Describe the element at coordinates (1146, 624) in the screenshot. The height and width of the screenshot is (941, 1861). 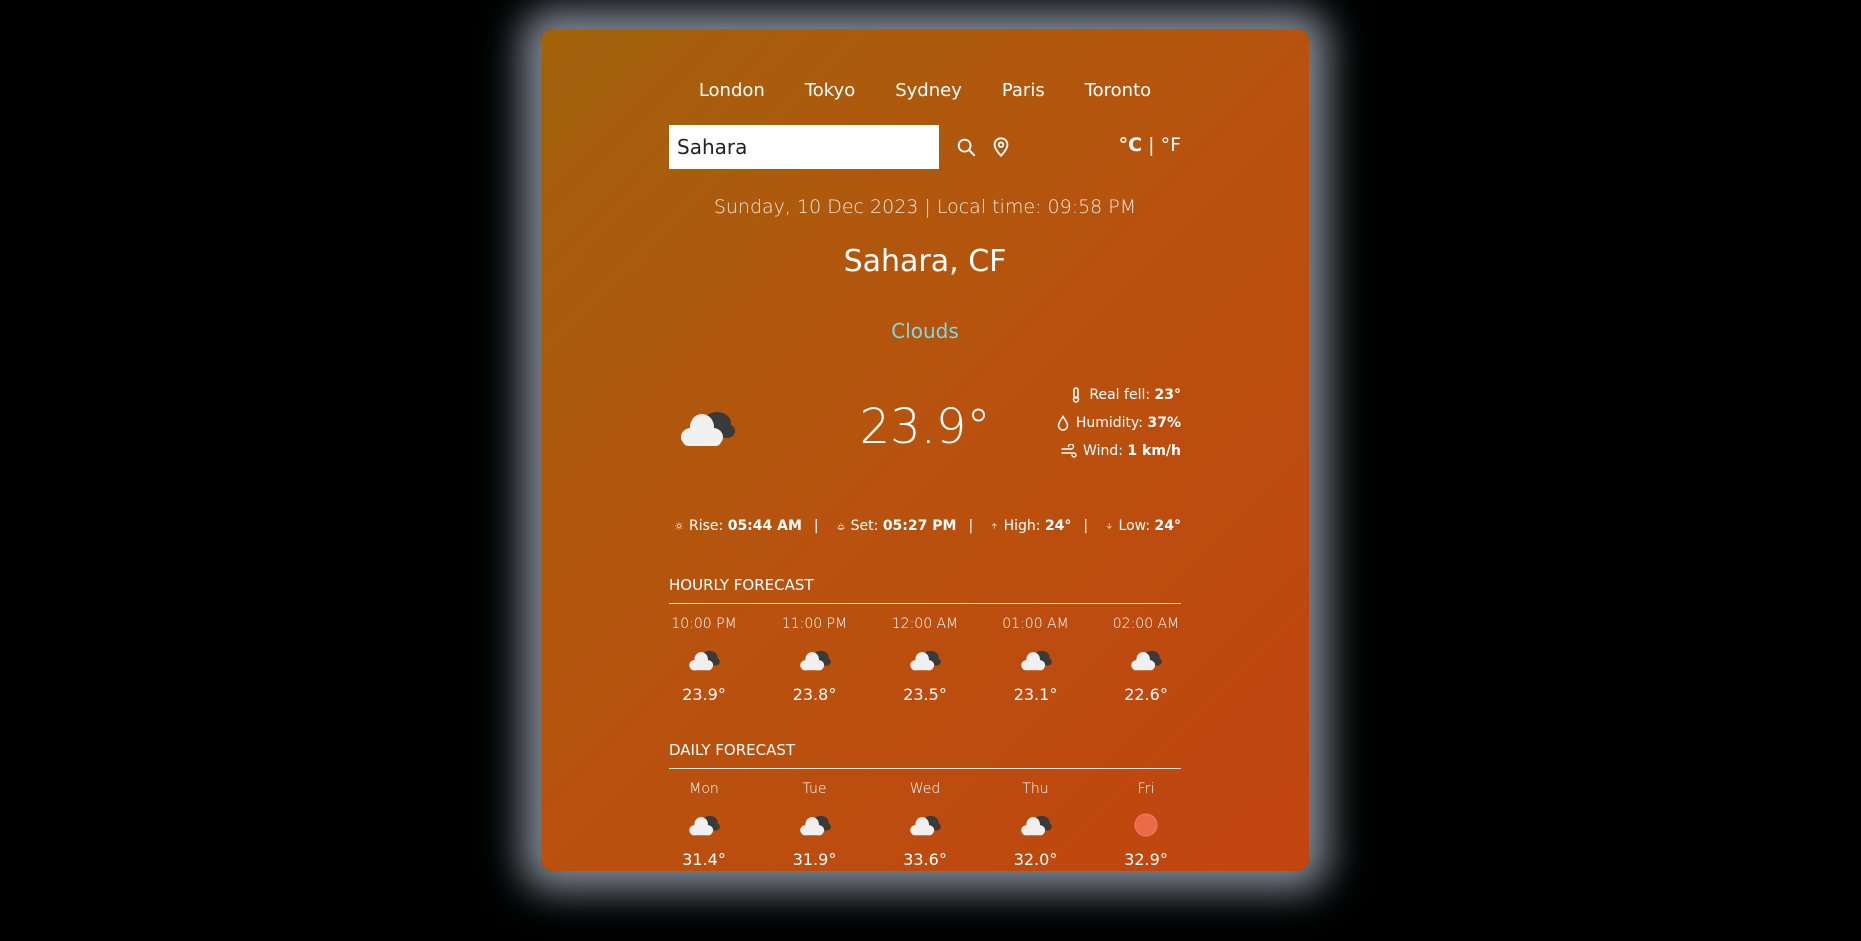
I see `forecast-time: 02:00 AM` at that location.